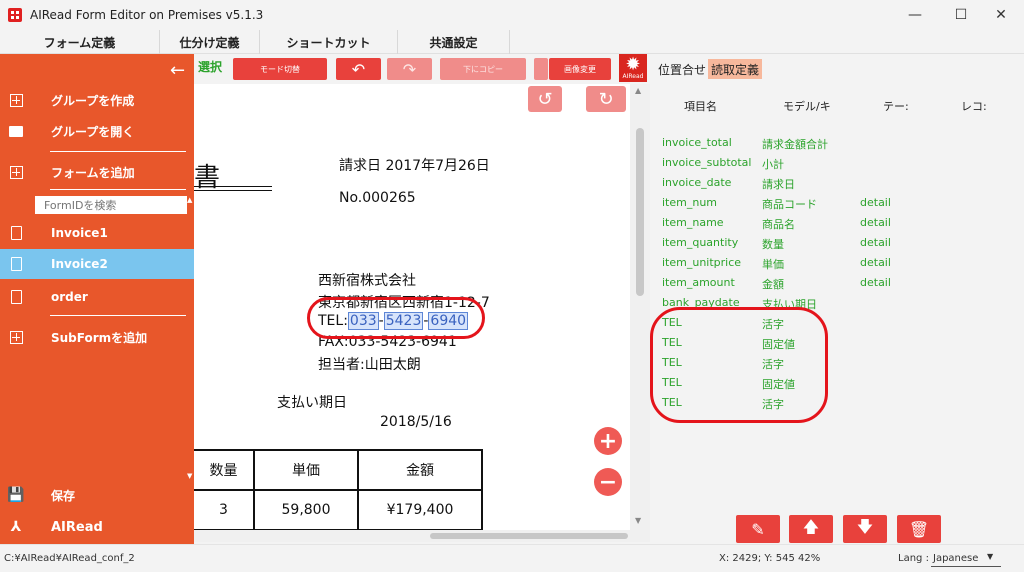 This screenshot has height=572, width=1024. What do you see at coordinates (700, 242) in the screenshot?
I see `row-field-name: item_quantity` at bounding box center [700, 242].